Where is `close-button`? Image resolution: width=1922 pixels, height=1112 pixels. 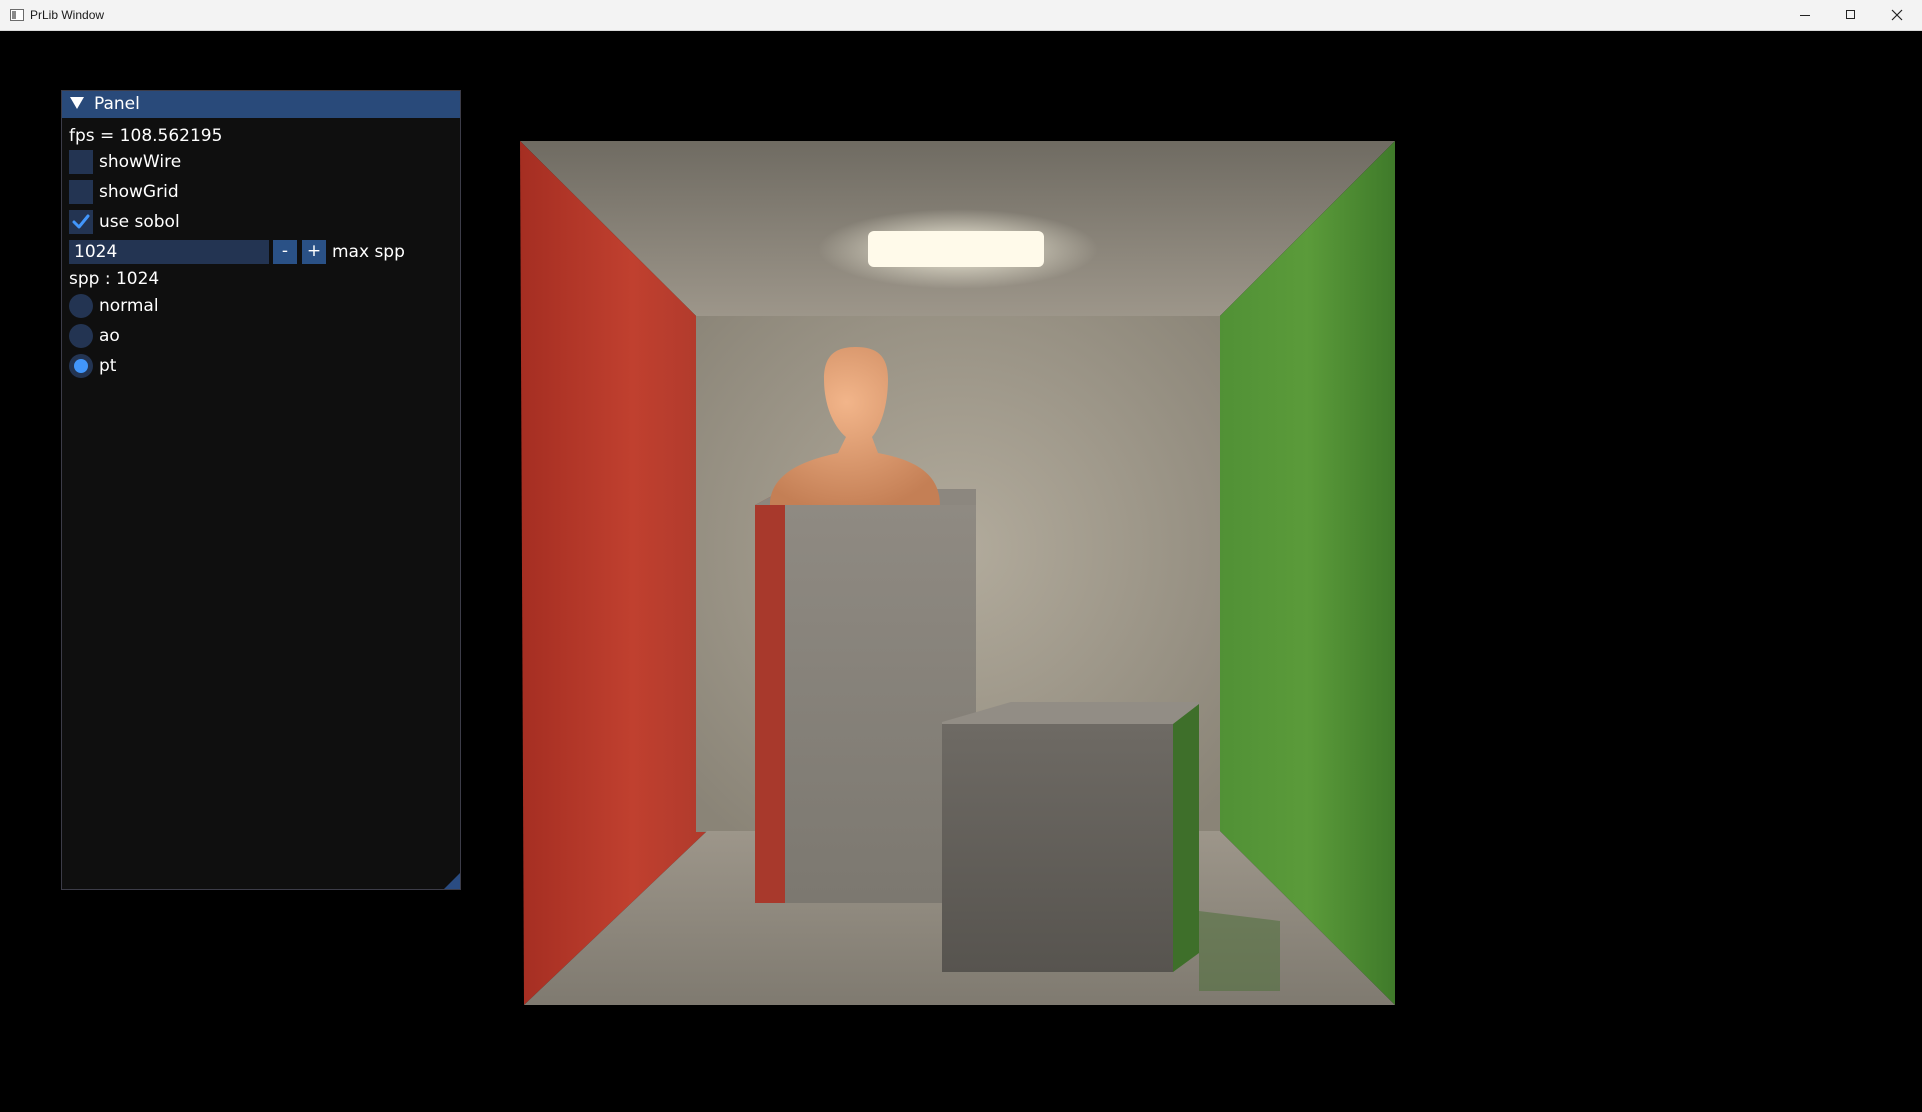 close-button is located at coordinates (1897, 15).